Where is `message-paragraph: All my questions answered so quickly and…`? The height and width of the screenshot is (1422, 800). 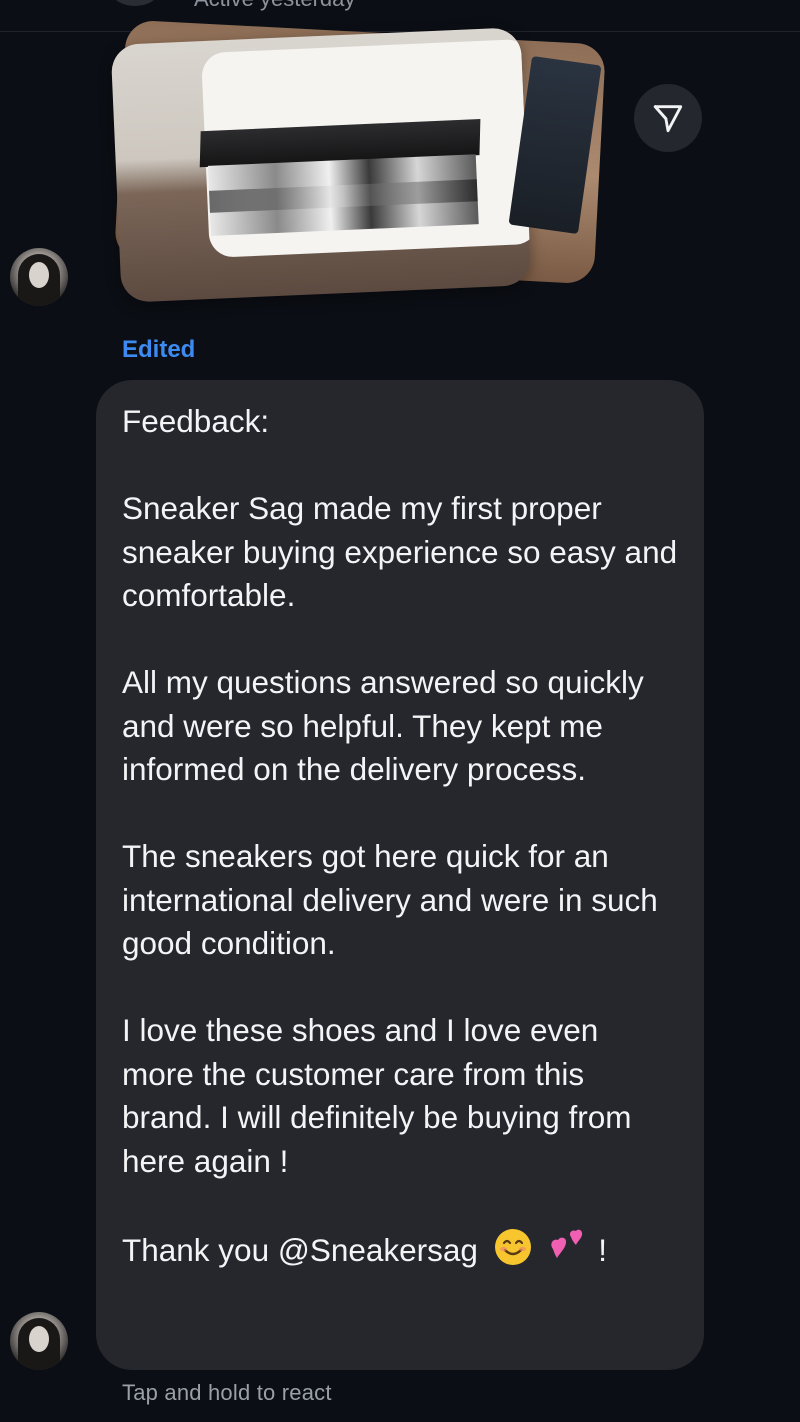 message-paragraph: All my questions answered so quickly and… is located at coordinates (383, 725).